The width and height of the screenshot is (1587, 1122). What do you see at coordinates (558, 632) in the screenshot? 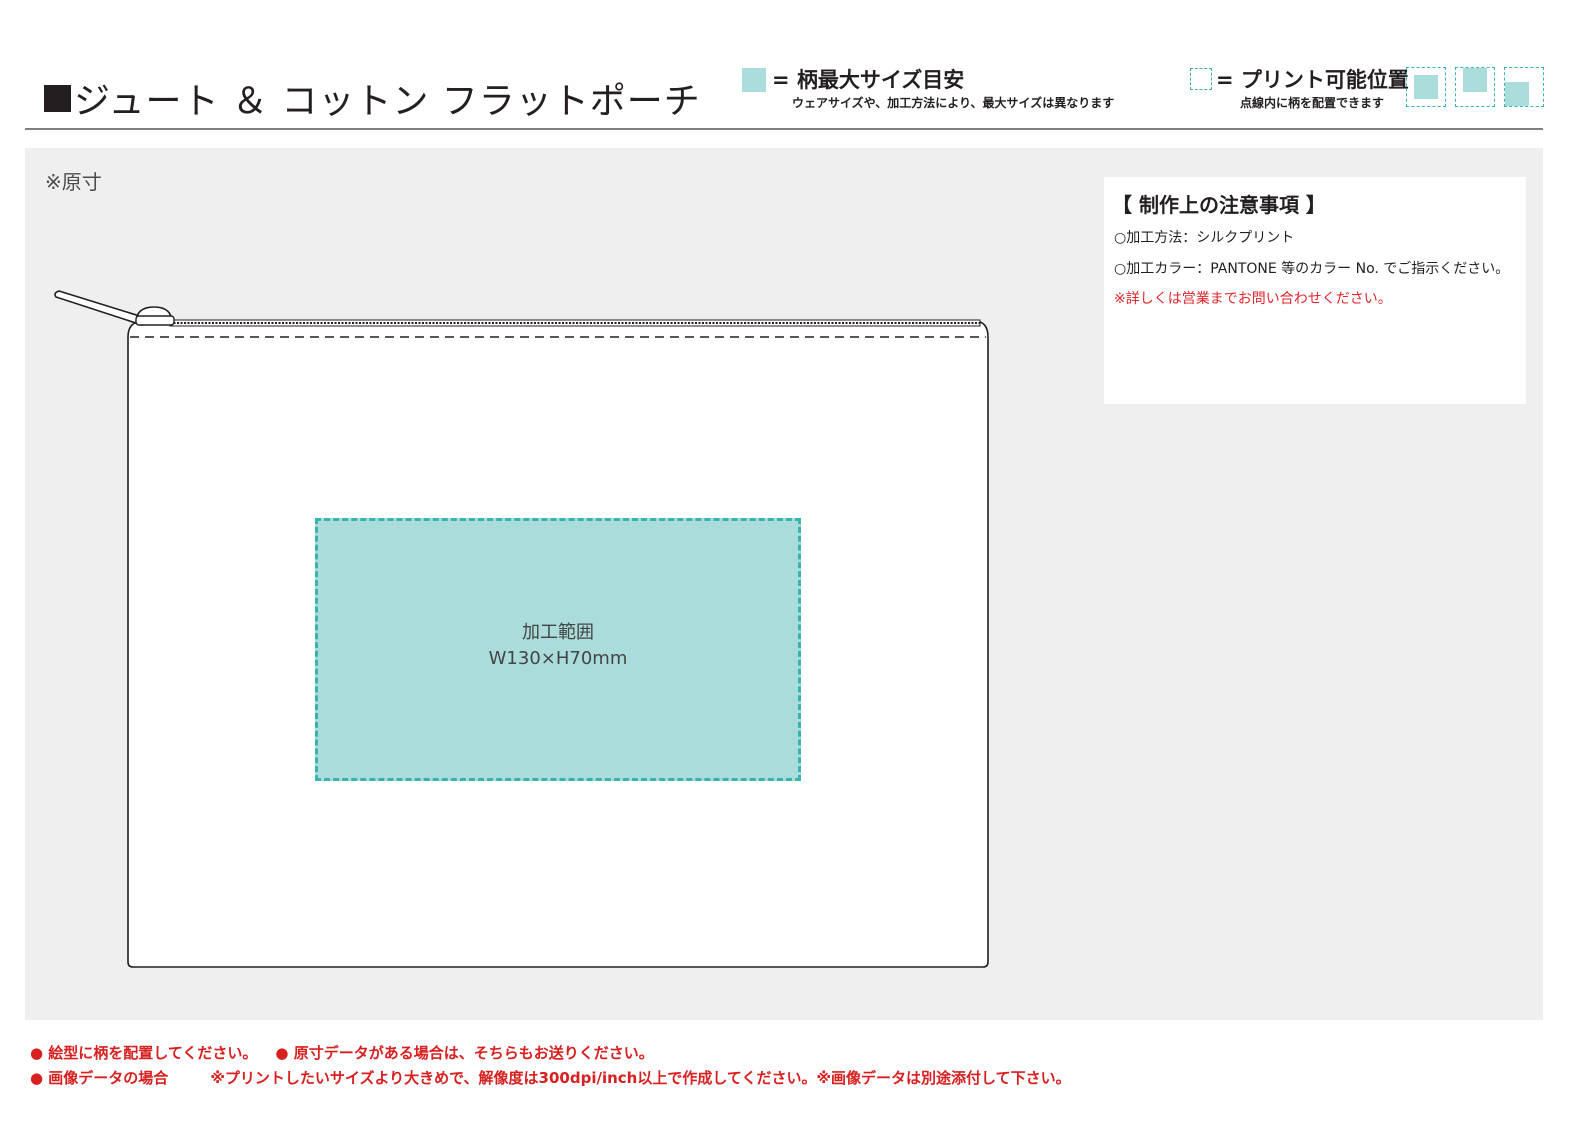
I see `print-area-title: 加工範囲` at bounding box center [558, 632].